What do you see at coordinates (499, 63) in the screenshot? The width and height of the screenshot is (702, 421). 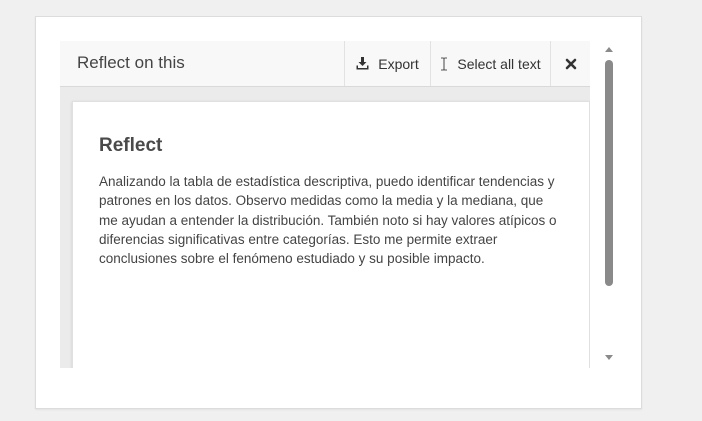 I see `select-all-label: Select all text` at bounding box center [499, 63].